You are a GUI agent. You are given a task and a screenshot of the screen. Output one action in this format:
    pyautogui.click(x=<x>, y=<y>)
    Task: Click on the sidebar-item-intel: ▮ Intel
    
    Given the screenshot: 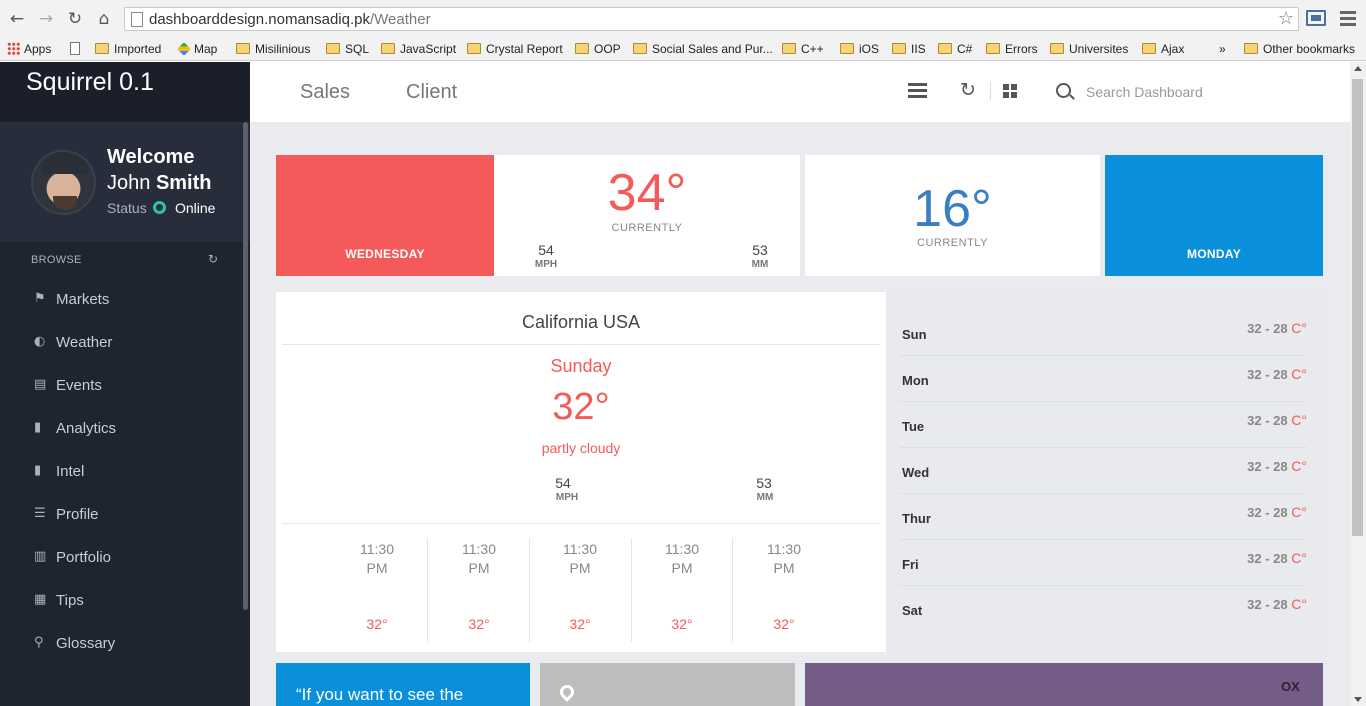 What is the action you would take?
    pyautogui.click(x=121, y=472)
    